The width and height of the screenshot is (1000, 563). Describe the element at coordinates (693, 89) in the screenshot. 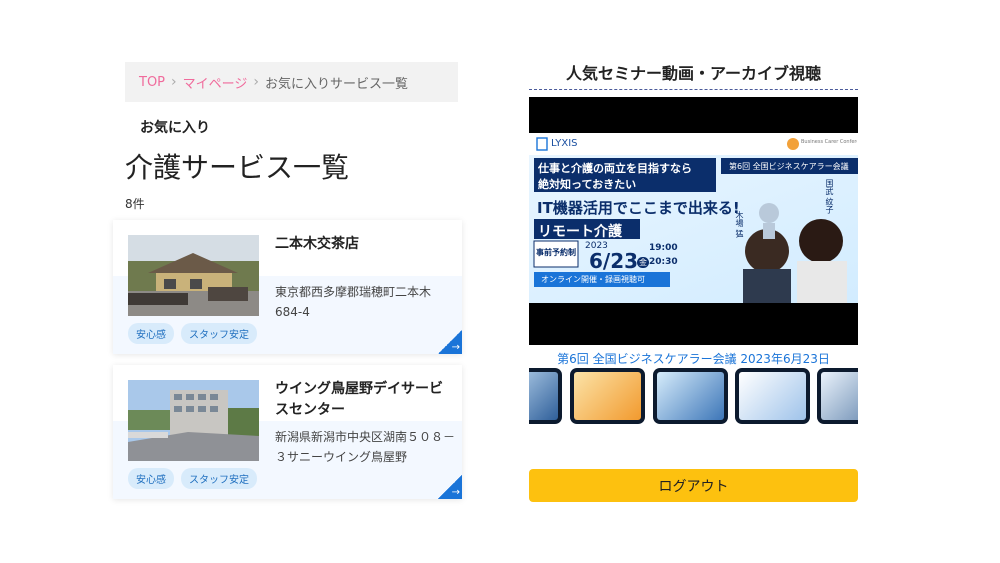

I see `section-divider` at that location.